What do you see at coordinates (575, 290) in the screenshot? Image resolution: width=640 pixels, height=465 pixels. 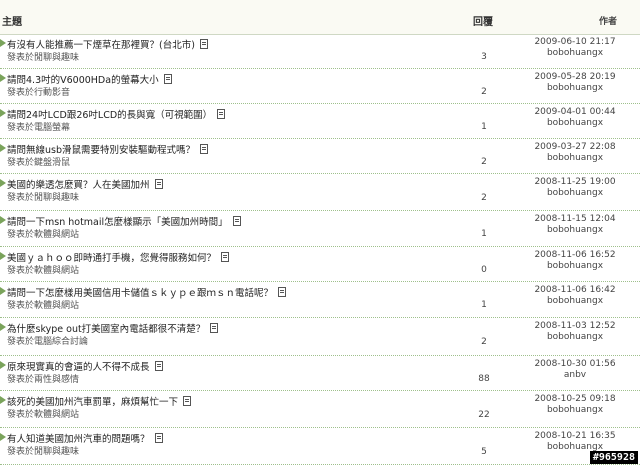 I see `post-date: 2008-11-06 16:42` at bounding box center [575, 290].